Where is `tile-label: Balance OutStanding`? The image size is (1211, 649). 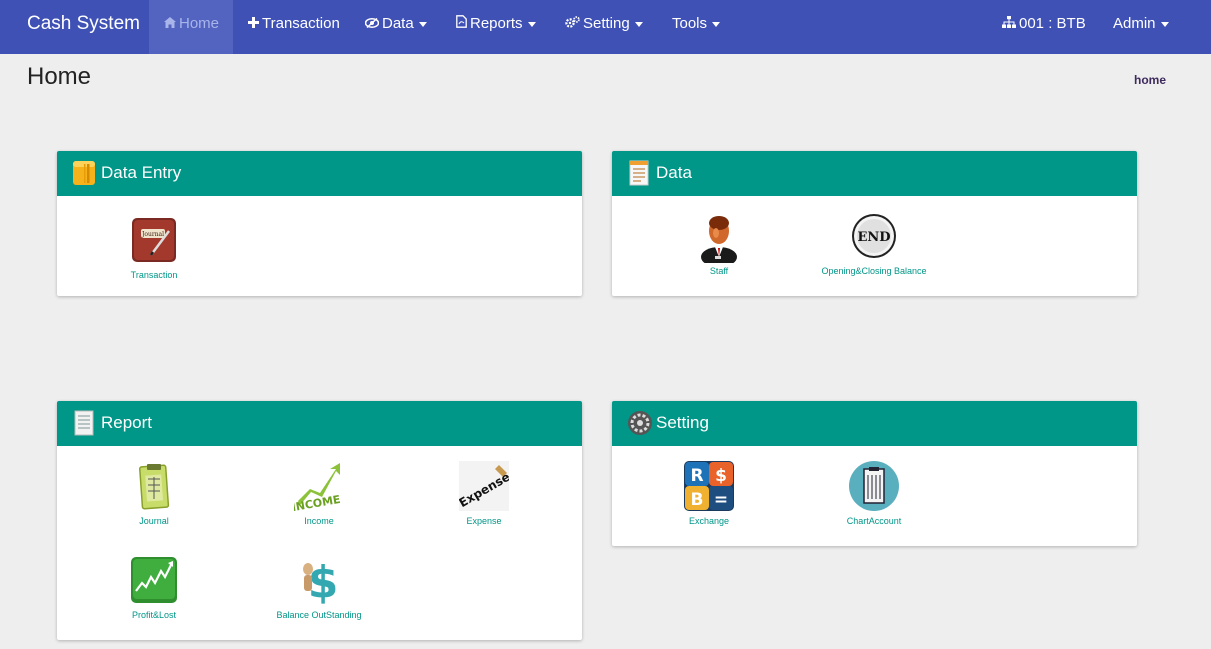 tile-label: Balance OutStanding is located at coordinates (319, 615).